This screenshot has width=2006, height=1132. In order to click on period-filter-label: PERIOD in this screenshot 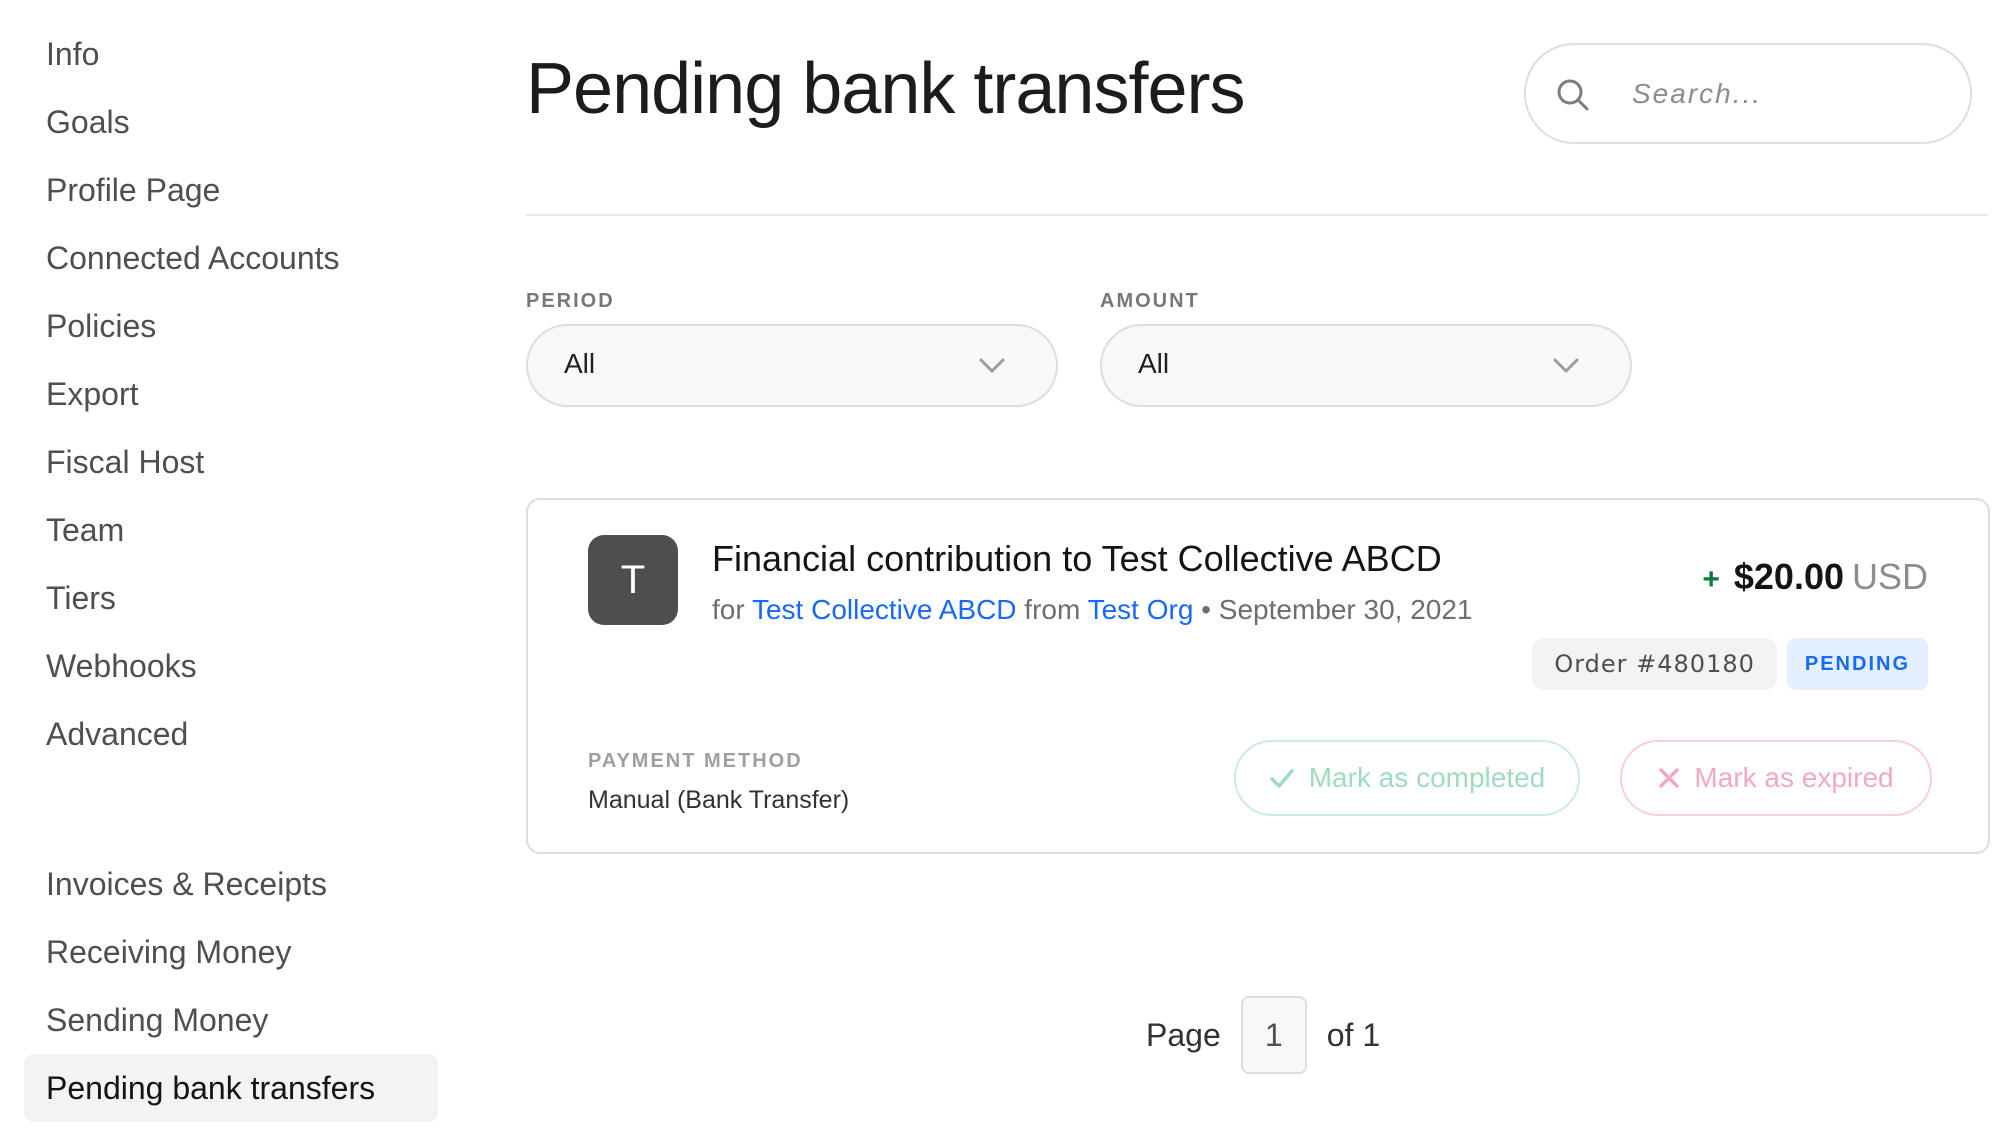, I will do `click(570, 301)`.